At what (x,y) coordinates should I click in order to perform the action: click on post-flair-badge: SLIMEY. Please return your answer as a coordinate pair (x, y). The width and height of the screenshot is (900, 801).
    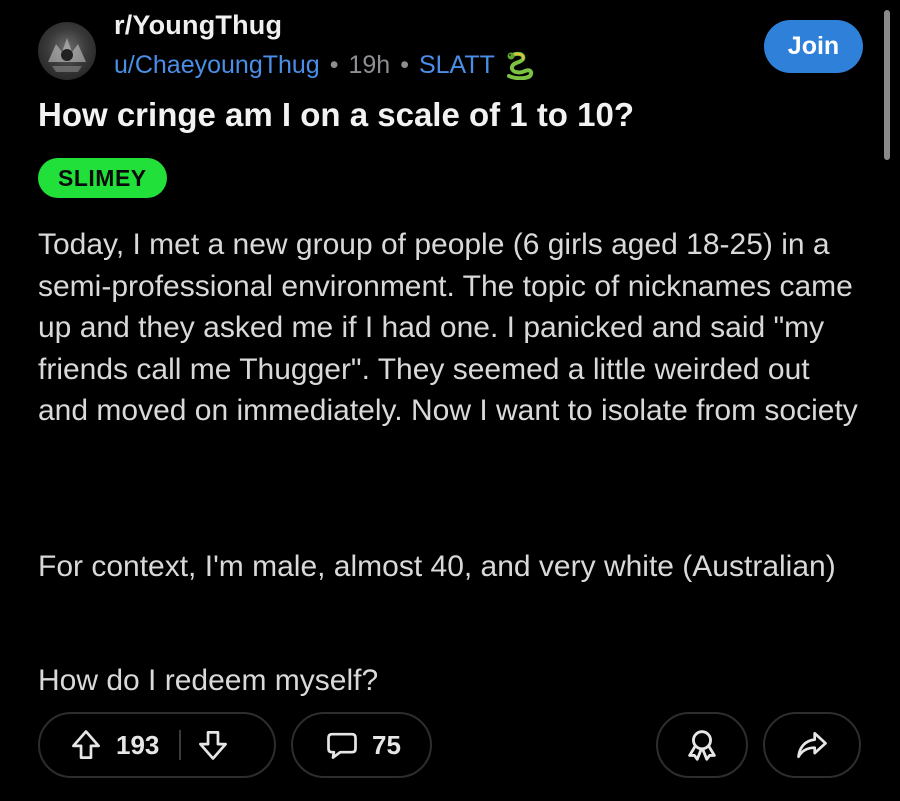
    Looking at the image, I should click on (102, 178).